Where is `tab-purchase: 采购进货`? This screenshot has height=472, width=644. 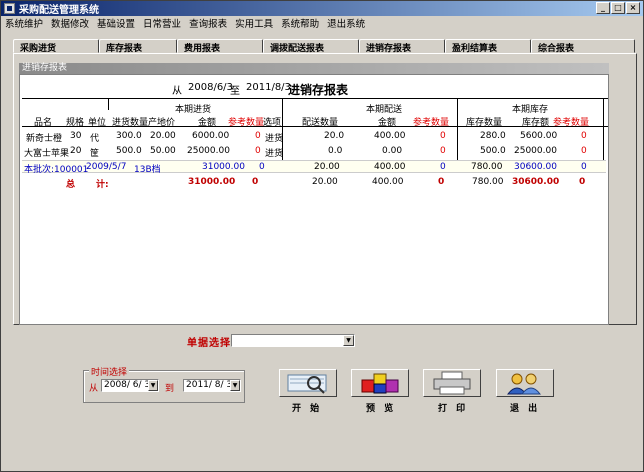 tab-purchase: 采购进货 is located at coordinates (56, 46).